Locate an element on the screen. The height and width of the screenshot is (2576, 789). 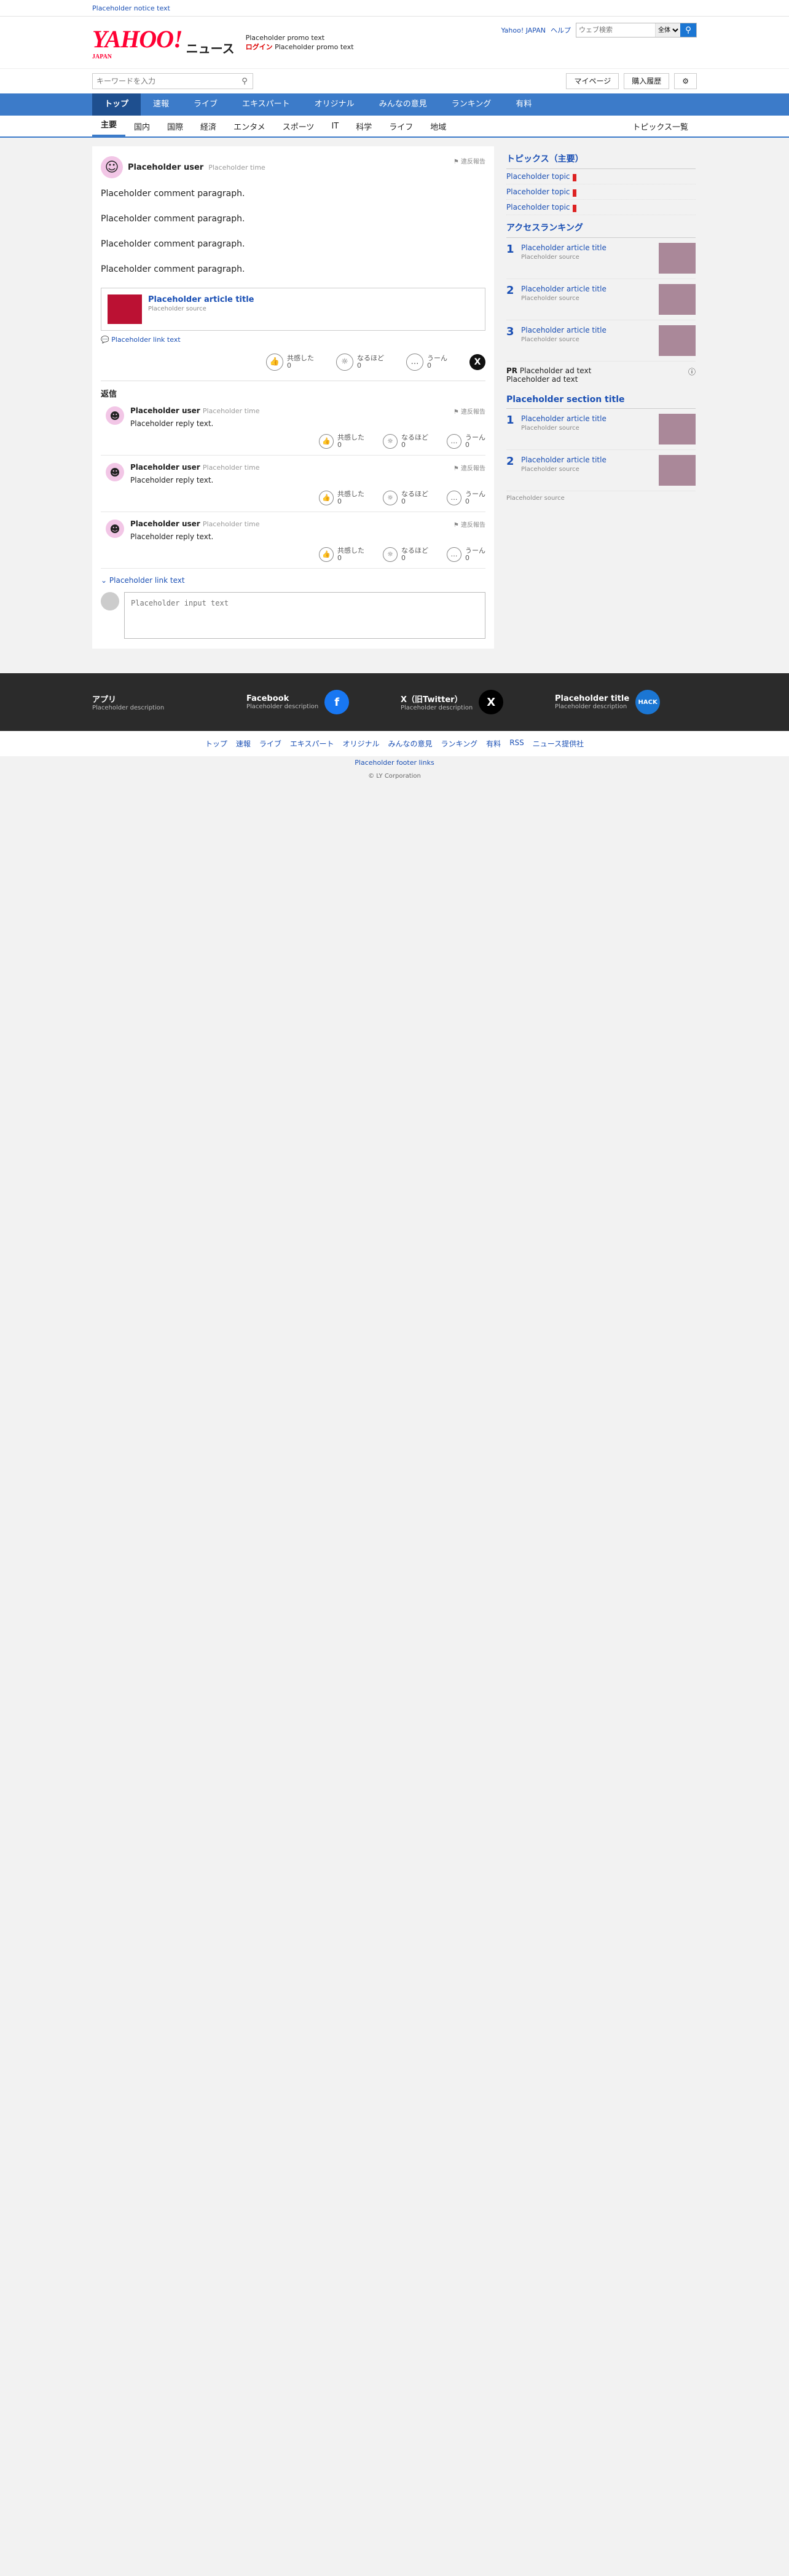
access-ranking-title: アクセスランキング is located at coordinates (601, 226).